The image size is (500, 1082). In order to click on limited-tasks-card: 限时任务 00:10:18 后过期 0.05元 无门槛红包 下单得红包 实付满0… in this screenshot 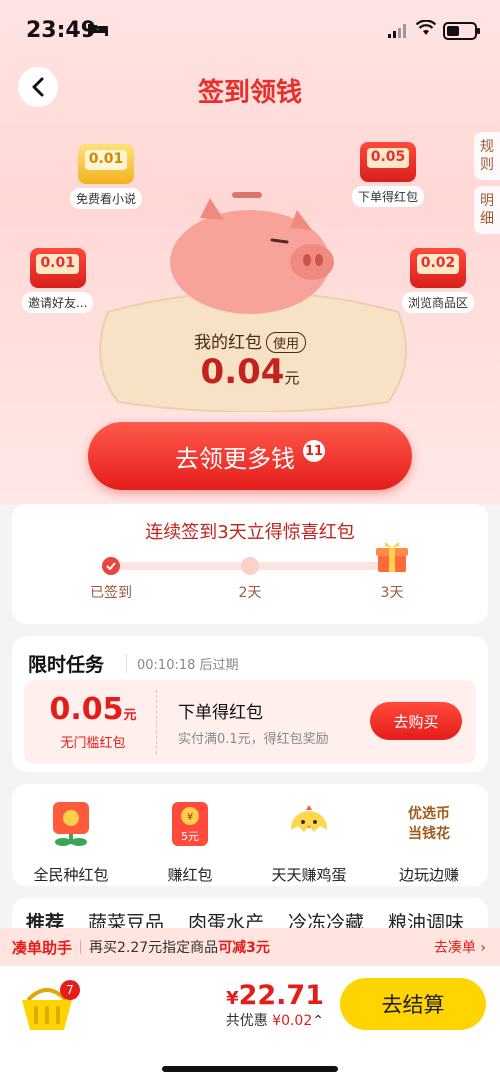, I will do `click(250, 704)`.